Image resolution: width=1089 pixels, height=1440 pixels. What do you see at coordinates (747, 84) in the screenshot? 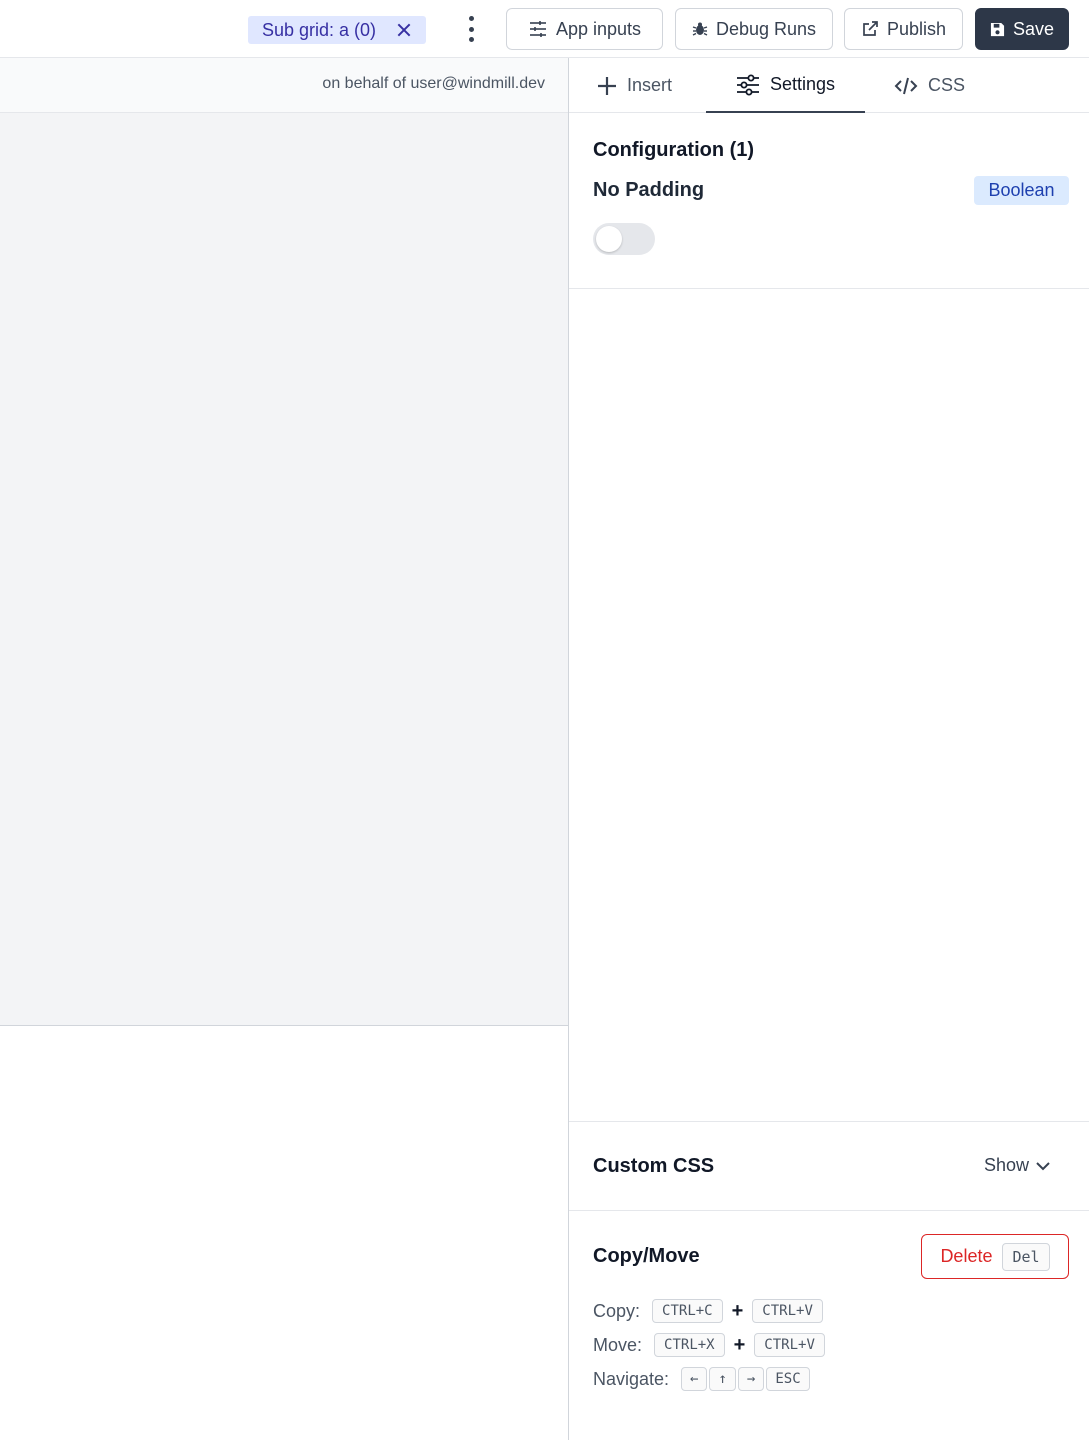
I see `settings-sliders-icon` at bounding box center [747, 84].